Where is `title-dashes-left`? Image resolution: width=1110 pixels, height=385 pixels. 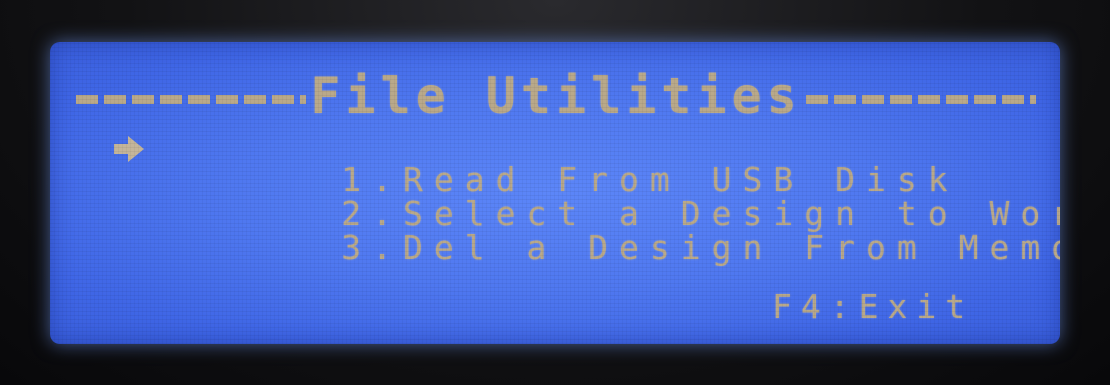 title-dashes-left is located at coordinates (191, 99).